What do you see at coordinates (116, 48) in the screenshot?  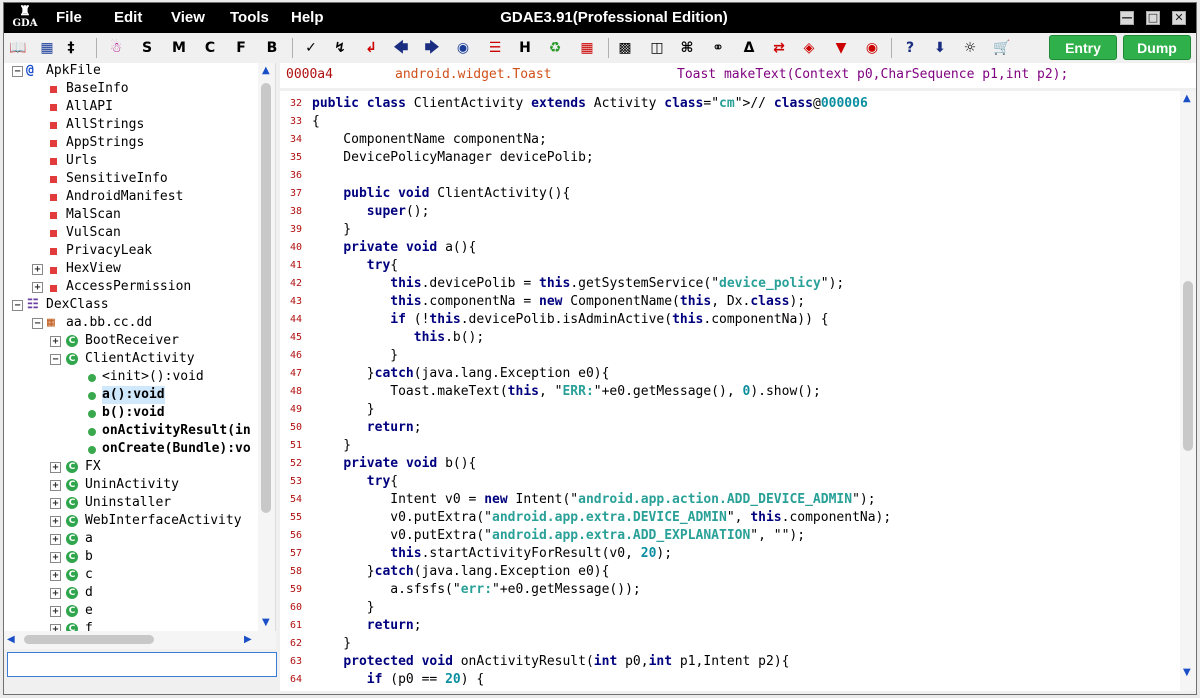 I see `android-tree-icon: ☃` at bounding box center [116, 48].